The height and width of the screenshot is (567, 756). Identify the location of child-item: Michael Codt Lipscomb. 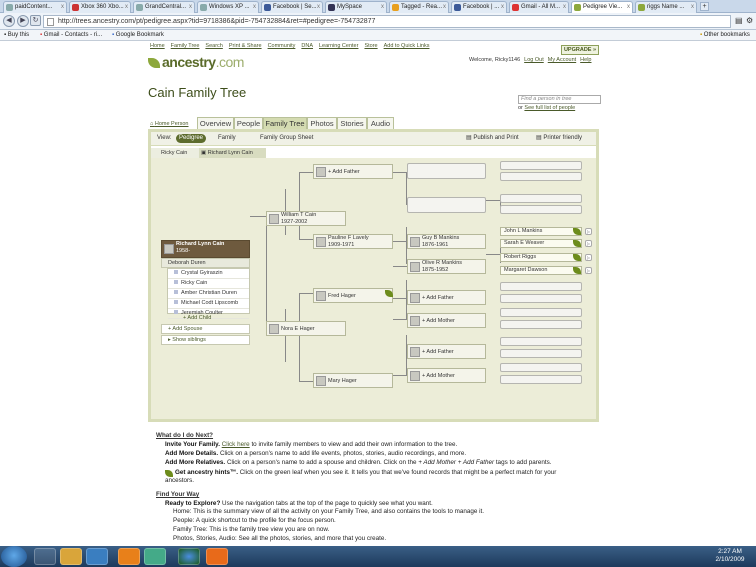
(208, 304).